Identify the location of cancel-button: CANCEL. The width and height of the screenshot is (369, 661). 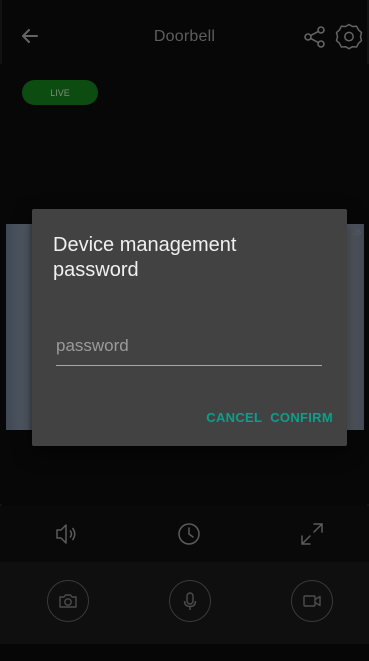
(234, 417).